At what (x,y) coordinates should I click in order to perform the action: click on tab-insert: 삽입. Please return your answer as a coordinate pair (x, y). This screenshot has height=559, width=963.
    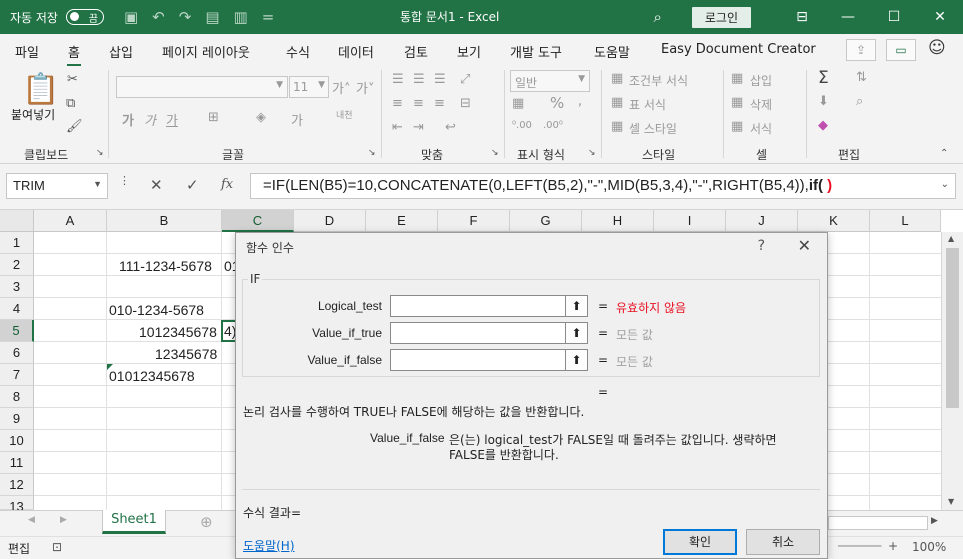
    Looking at the image, I should click on (121, 51).